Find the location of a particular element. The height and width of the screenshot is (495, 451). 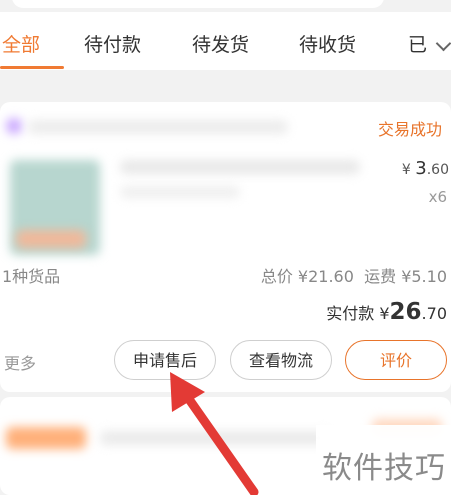

unit-price: ¥ 3.60 is located at coordinates (425, 168).